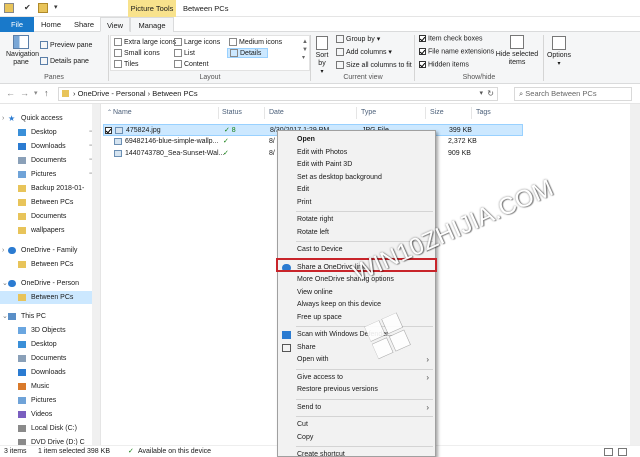 The width and height of the screenshot is (640, 457). I want to click on sort-by-button: Sort by ▾, so click(322, 56).